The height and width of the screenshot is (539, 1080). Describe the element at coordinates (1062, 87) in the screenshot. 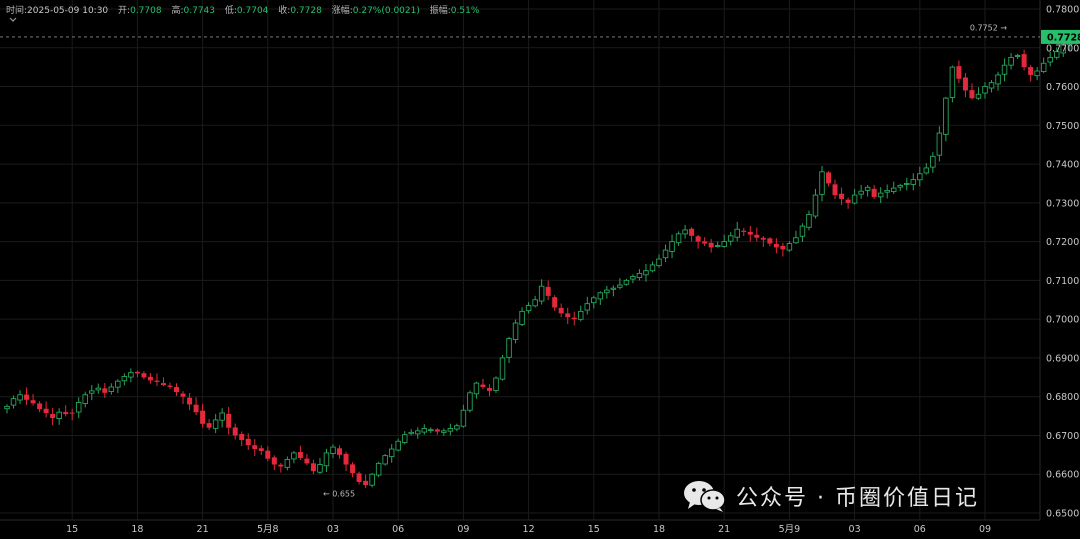

I see `y-tick-label: 0.7600` at that location.